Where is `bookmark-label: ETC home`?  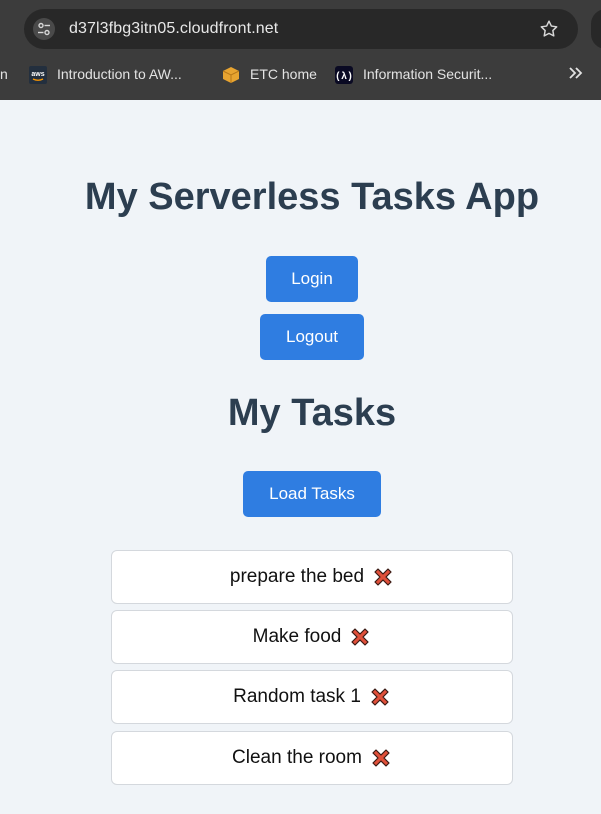 bookmark-label: ETC home is located at coordinates (283, 74).